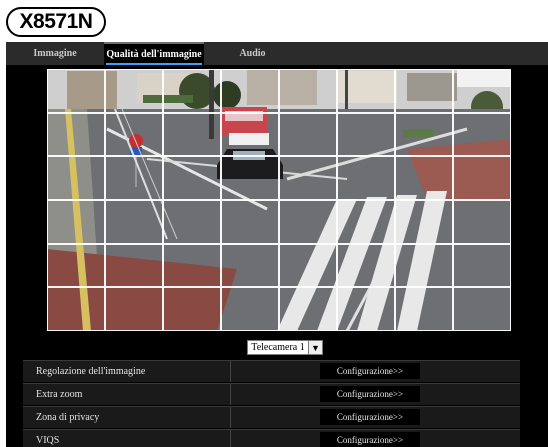  I want to click on tab-qualita-immagine: Qualità dell'immagine, so click(154, 53).